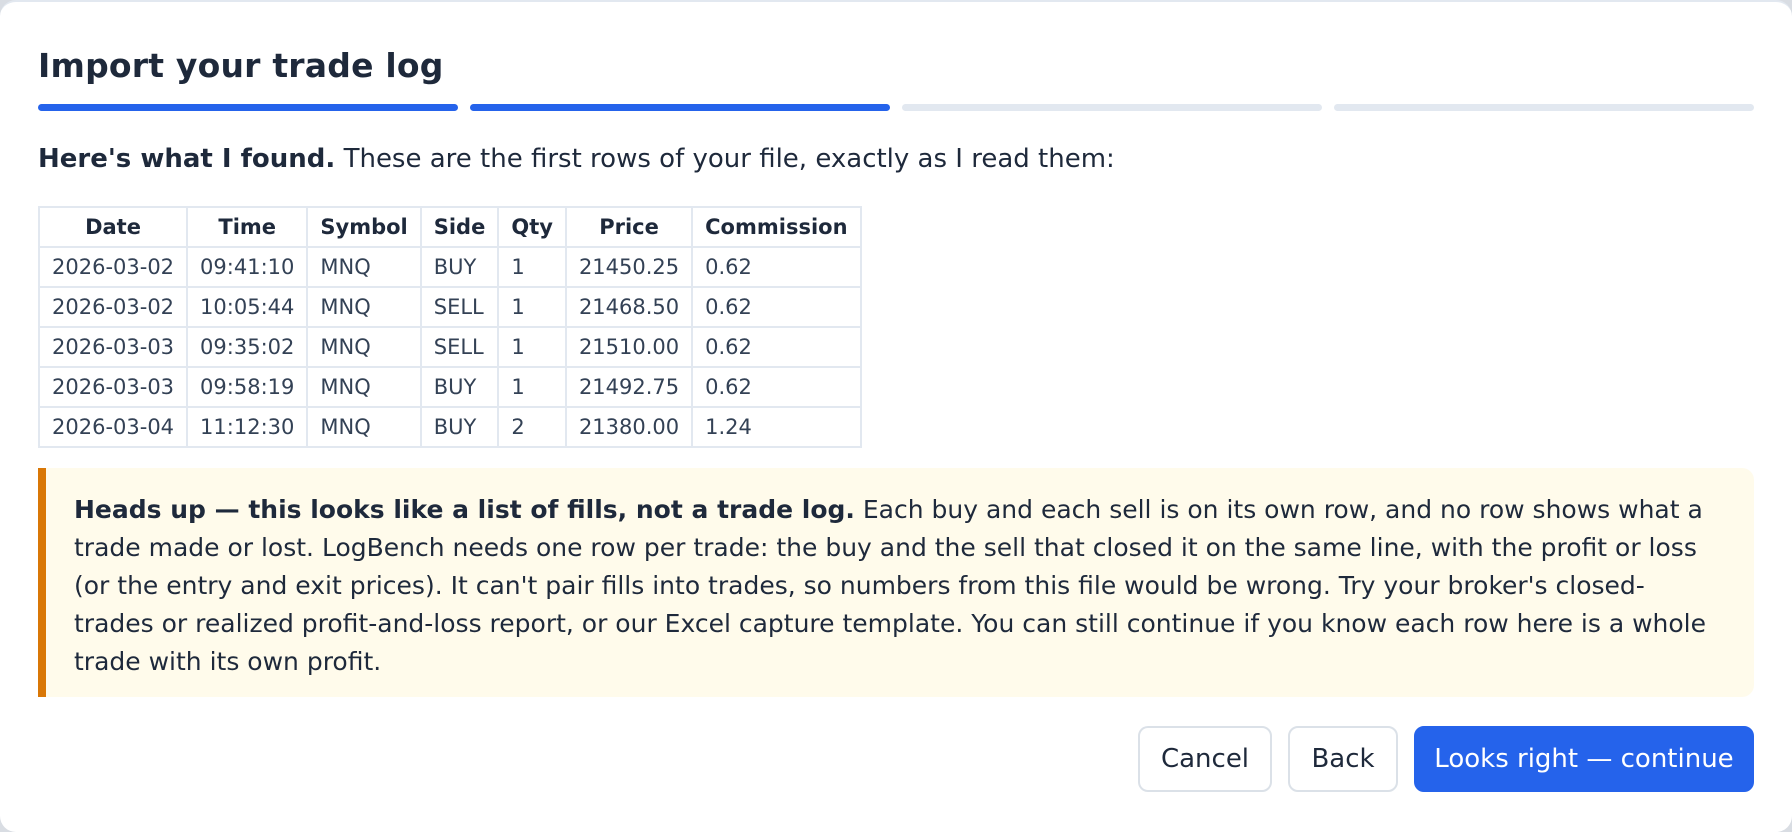 The width and height of the screenshot is (1792, 832). I want to click on cell-qty: 2, so click(532, 427).